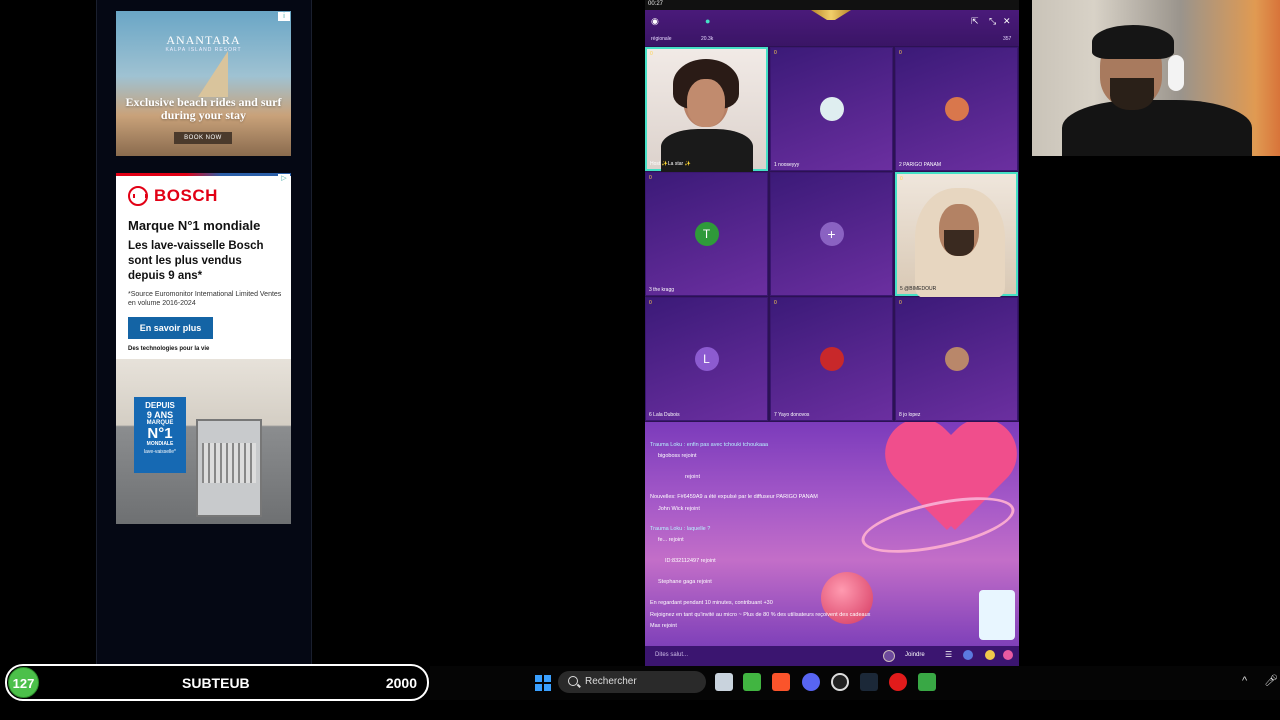 This screenshot has width=1280, height=720. I want to click on clock: 00:27, so click(656, 4).